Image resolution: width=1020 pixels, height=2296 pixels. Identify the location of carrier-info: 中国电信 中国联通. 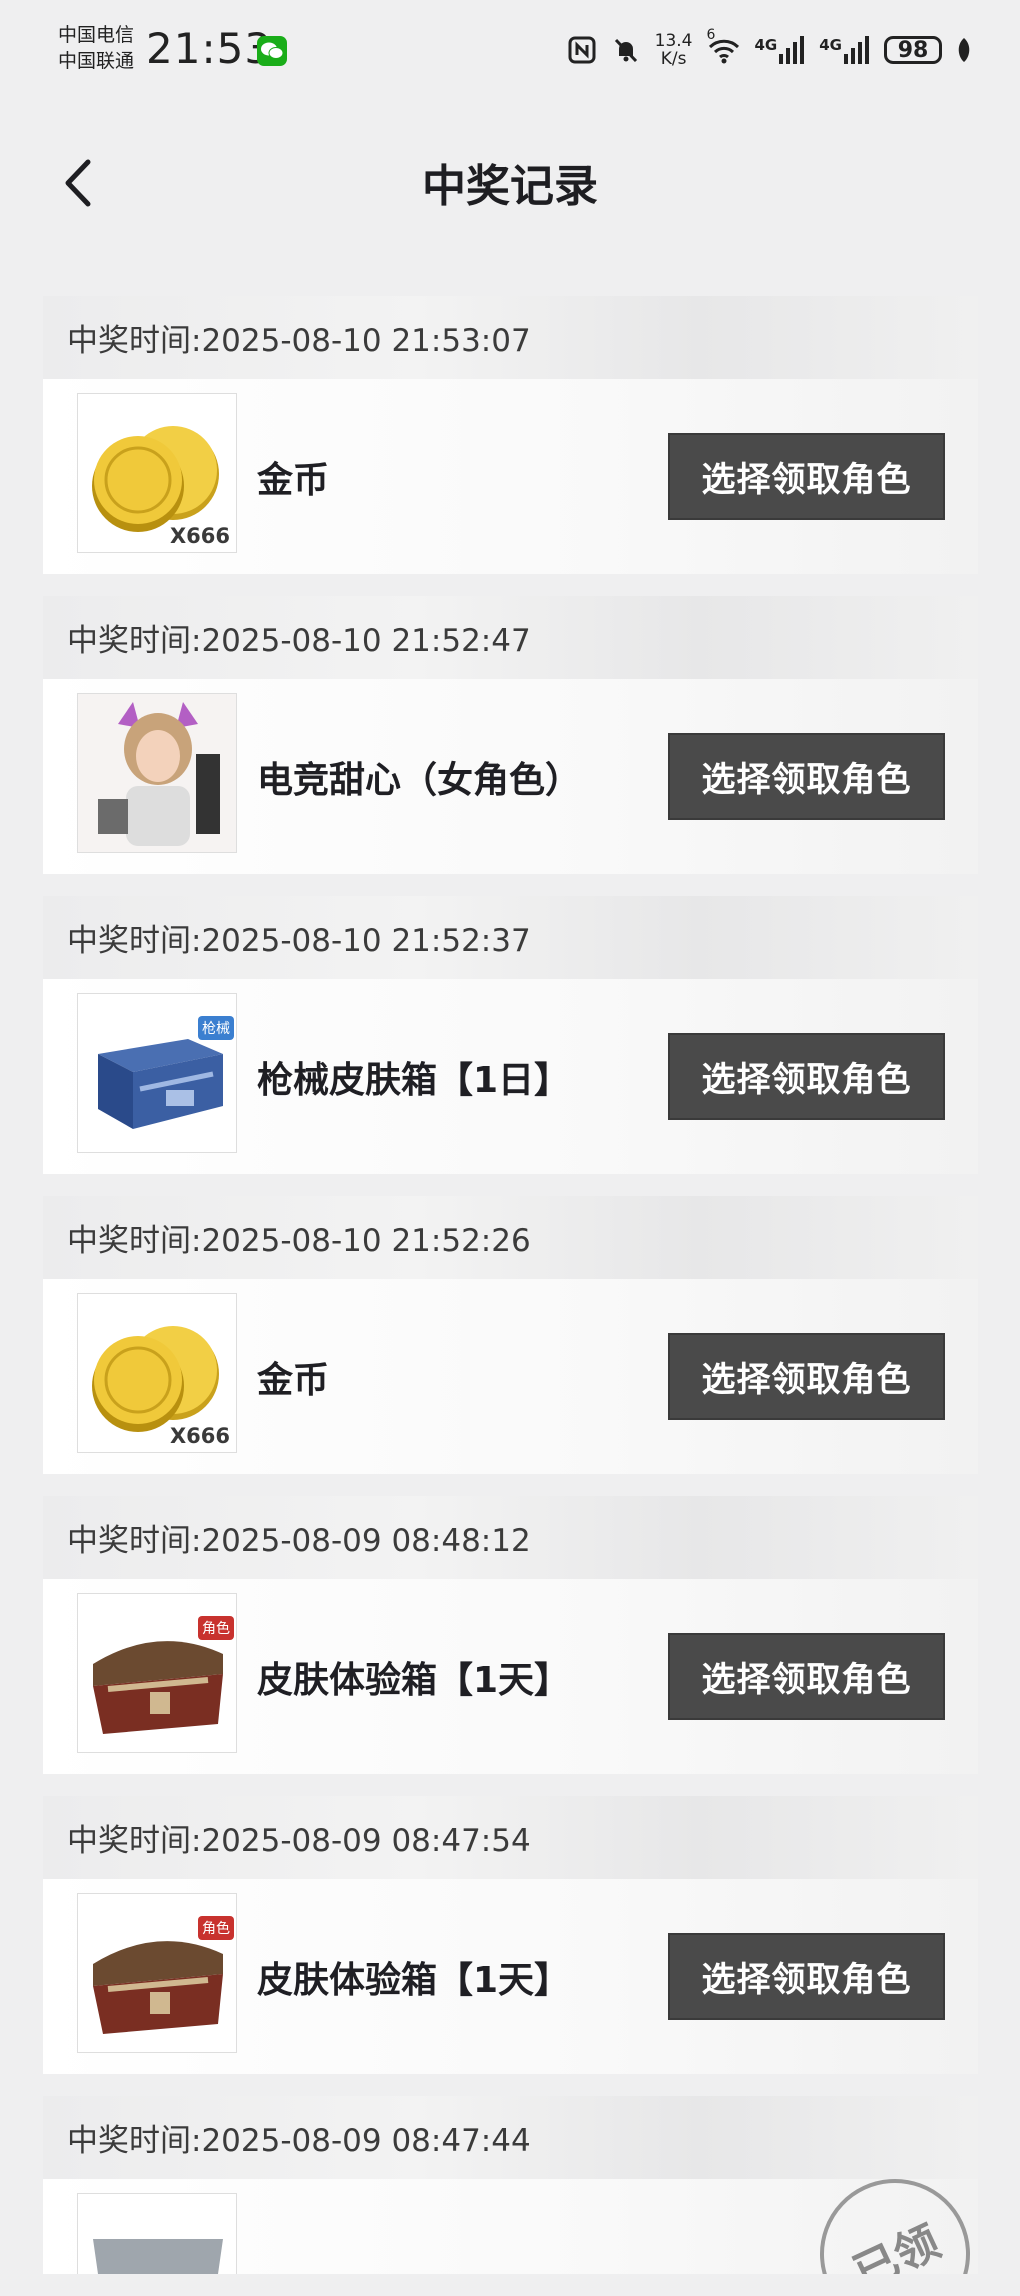
(96, 48).